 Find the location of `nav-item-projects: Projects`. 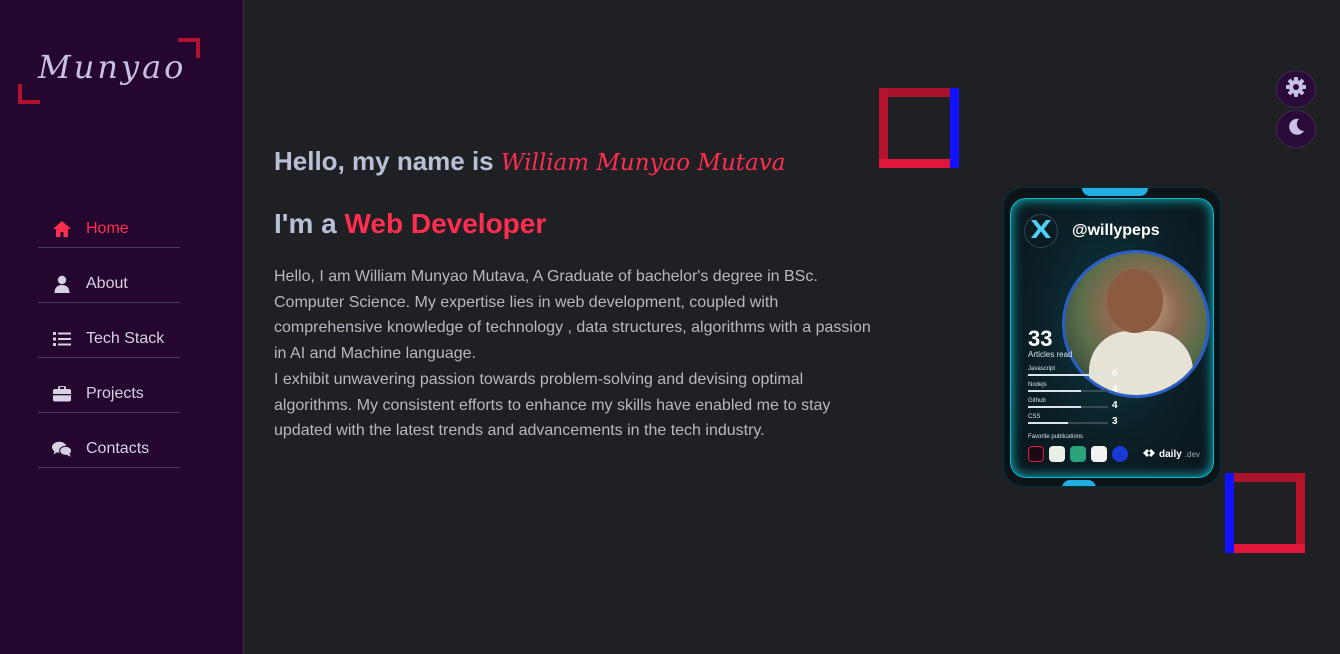

nav-item-projects: Projects is located at coordinates (109, 394).